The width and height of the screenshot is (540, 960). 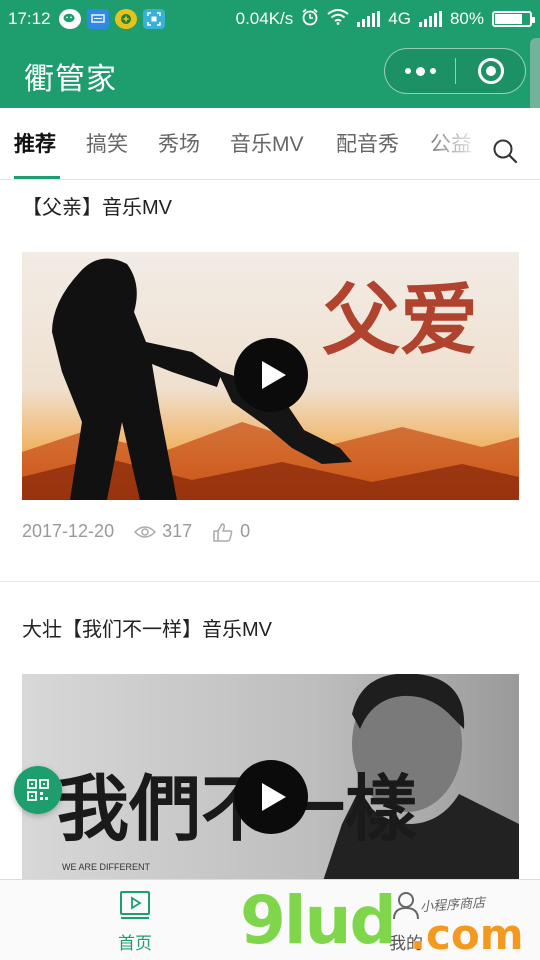 I want to click on target-icon, so click(x=490, y=71).